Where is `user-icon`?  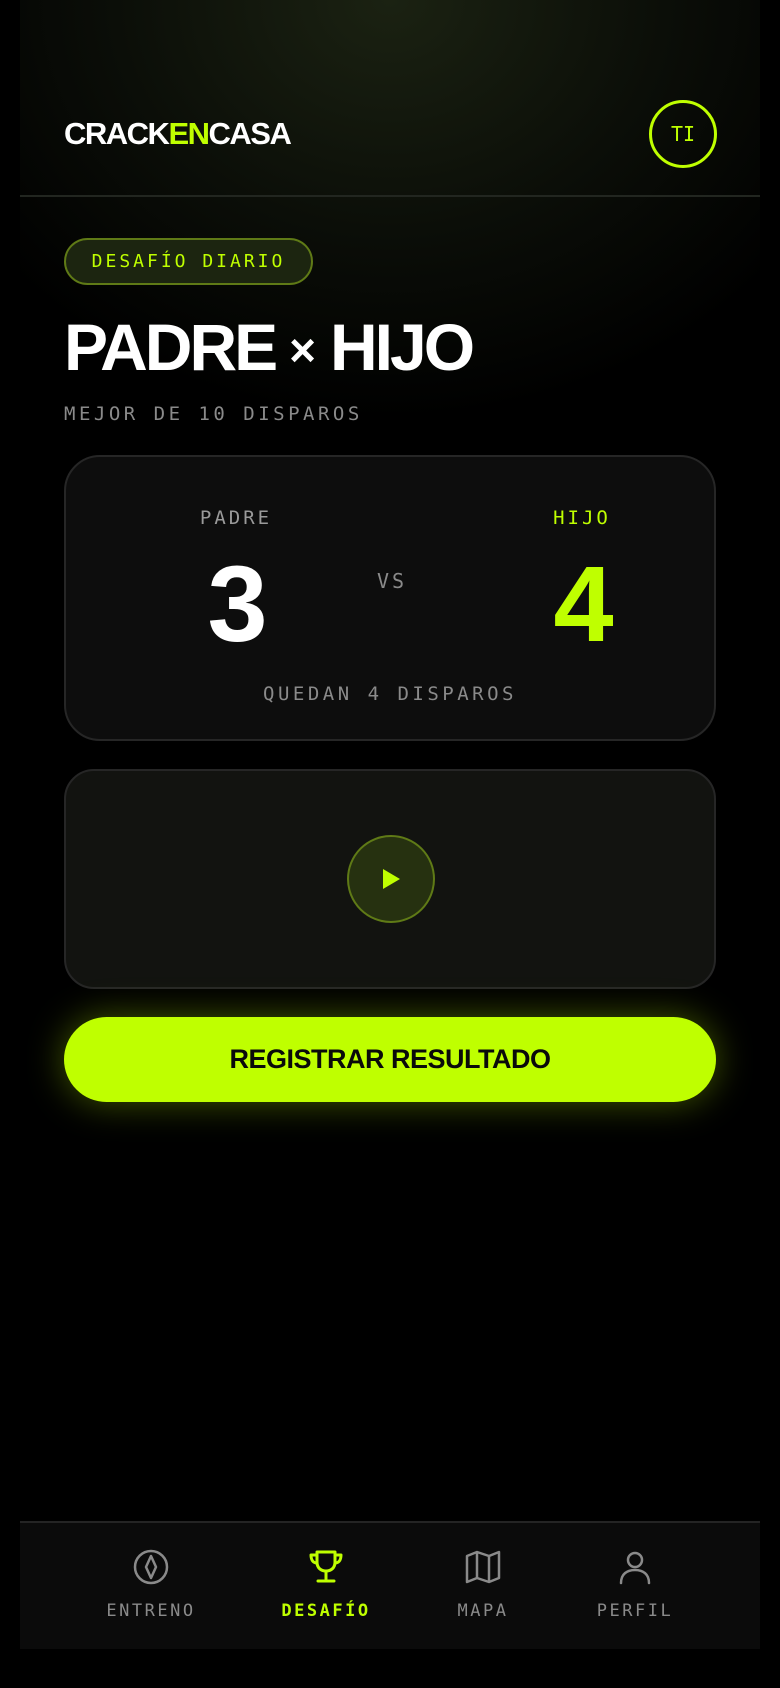 user-icon is located at coordinates (635, 1568).